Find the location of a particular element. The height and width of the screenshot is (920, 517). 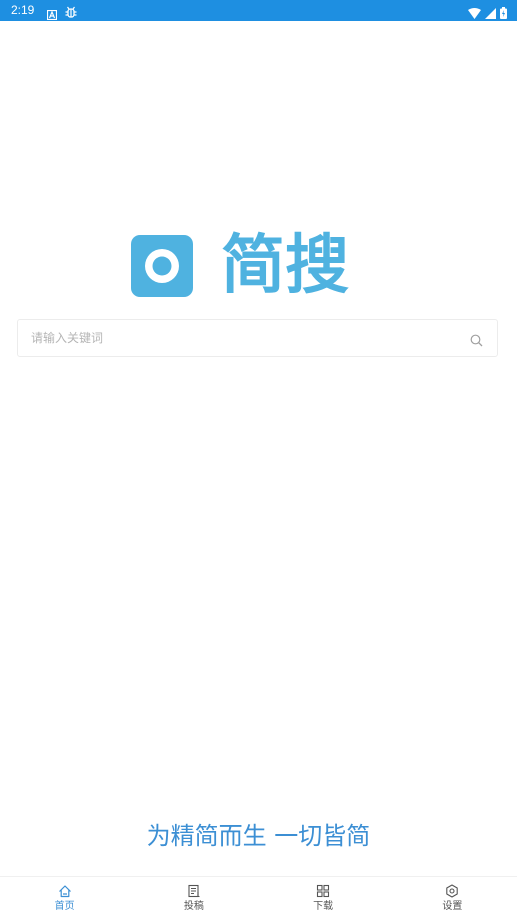

bottom-nav: 首页 投稿 下载 设置 is located at coordinates (258, 898).